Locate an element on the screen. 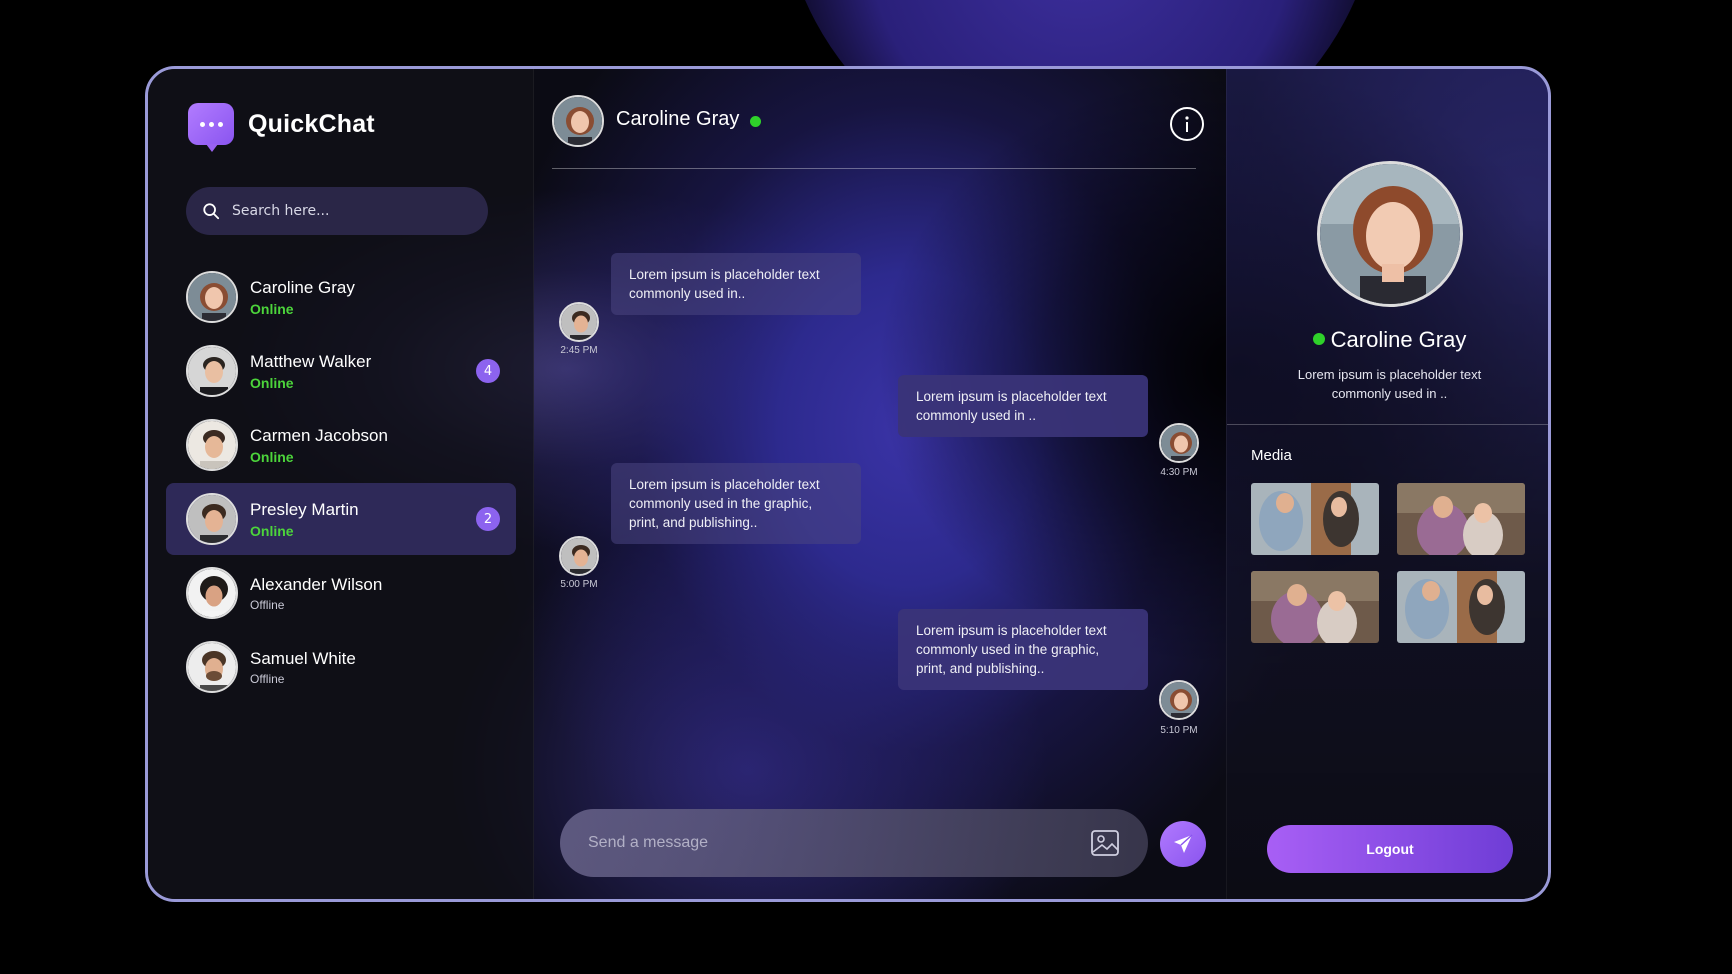  unread-badge: 2 is located at coordinates (488, 519).